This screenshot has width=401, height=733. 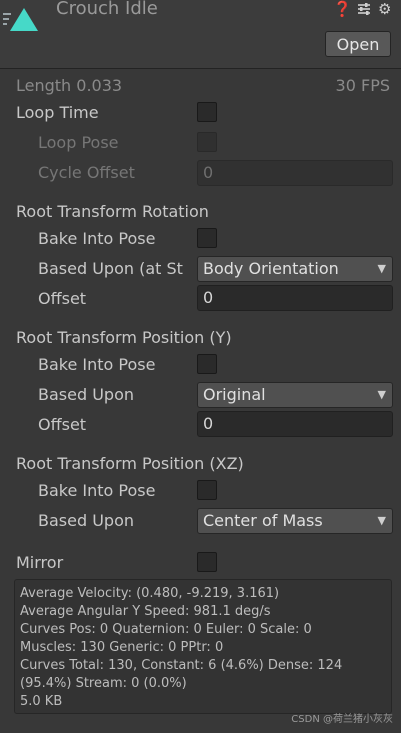 I want to click on rotation-based-upon-value: Body Orientation, so click(x=271, y=268).